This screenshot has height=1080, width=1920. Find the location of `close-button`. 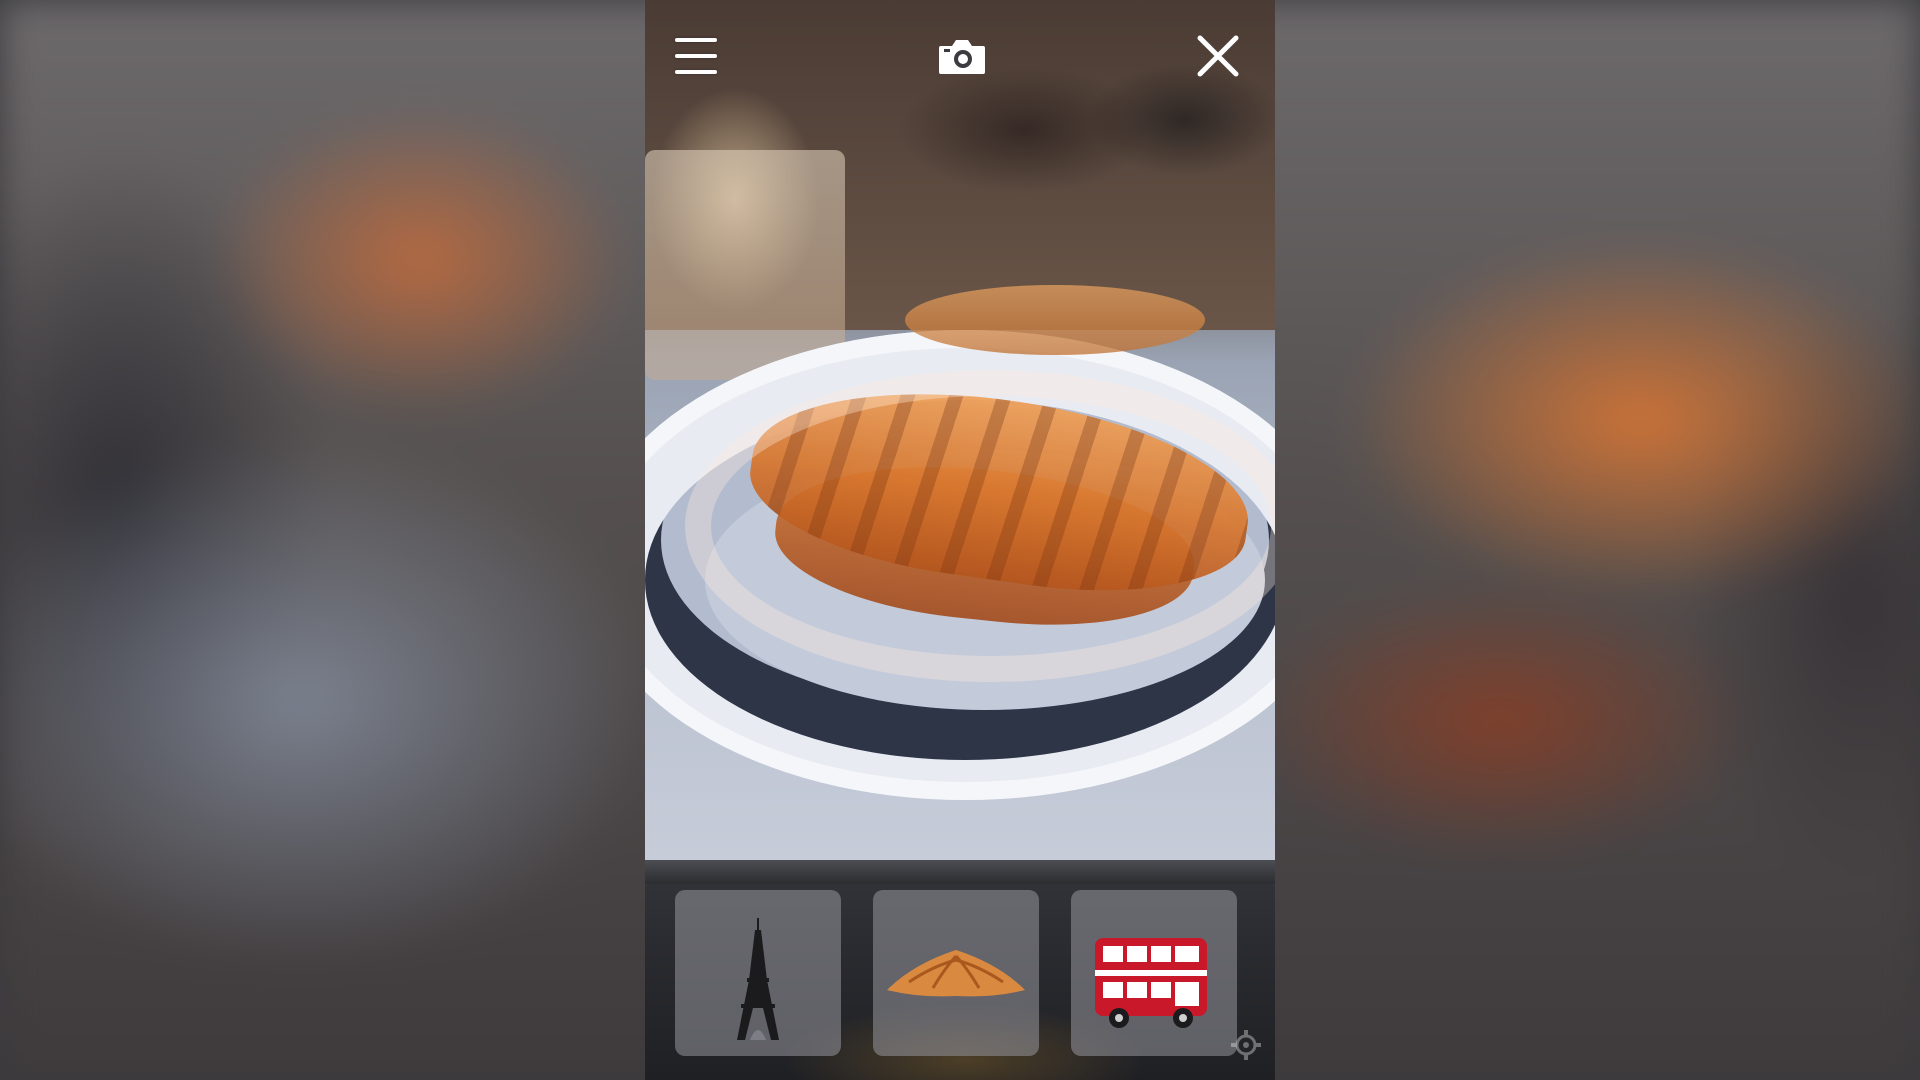

close-button is located at coordinates (1218, 56).